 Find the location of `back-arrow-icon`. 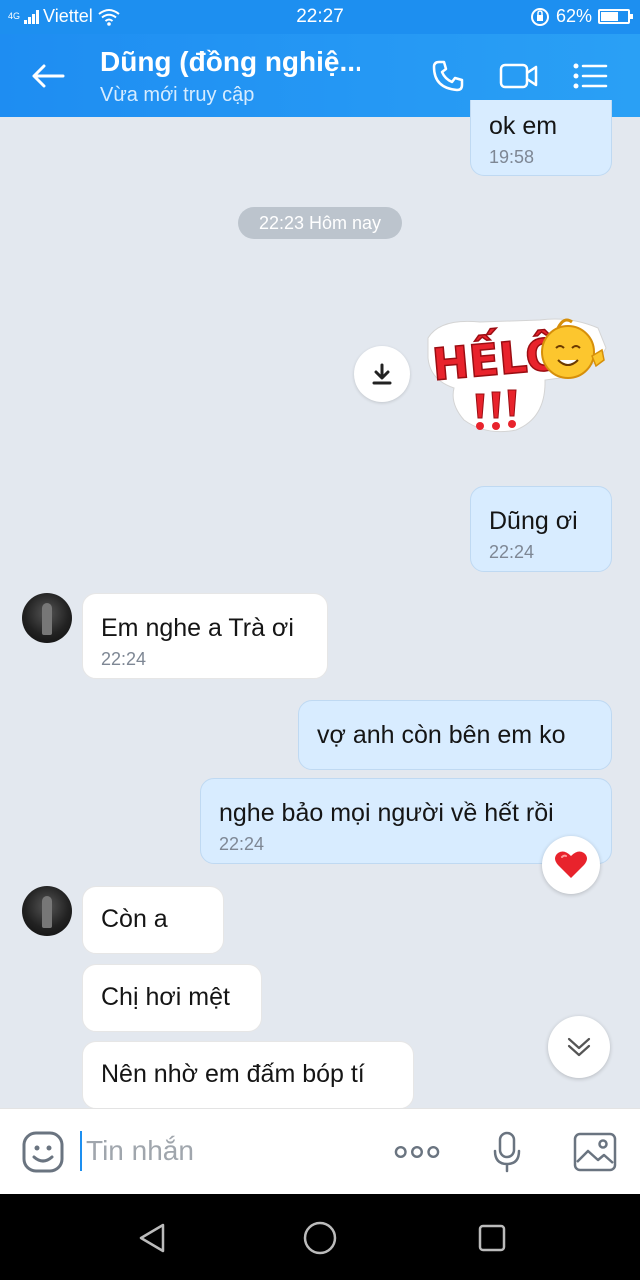

back-arrow-icon is located at coordinates (48, 76).